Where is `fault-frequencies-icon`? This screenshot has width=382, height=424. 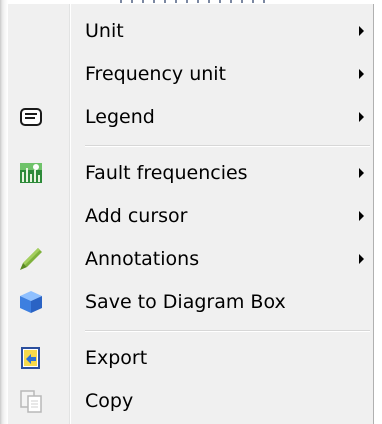
fault-frequencies-icon is located at coordinates (31, 173).